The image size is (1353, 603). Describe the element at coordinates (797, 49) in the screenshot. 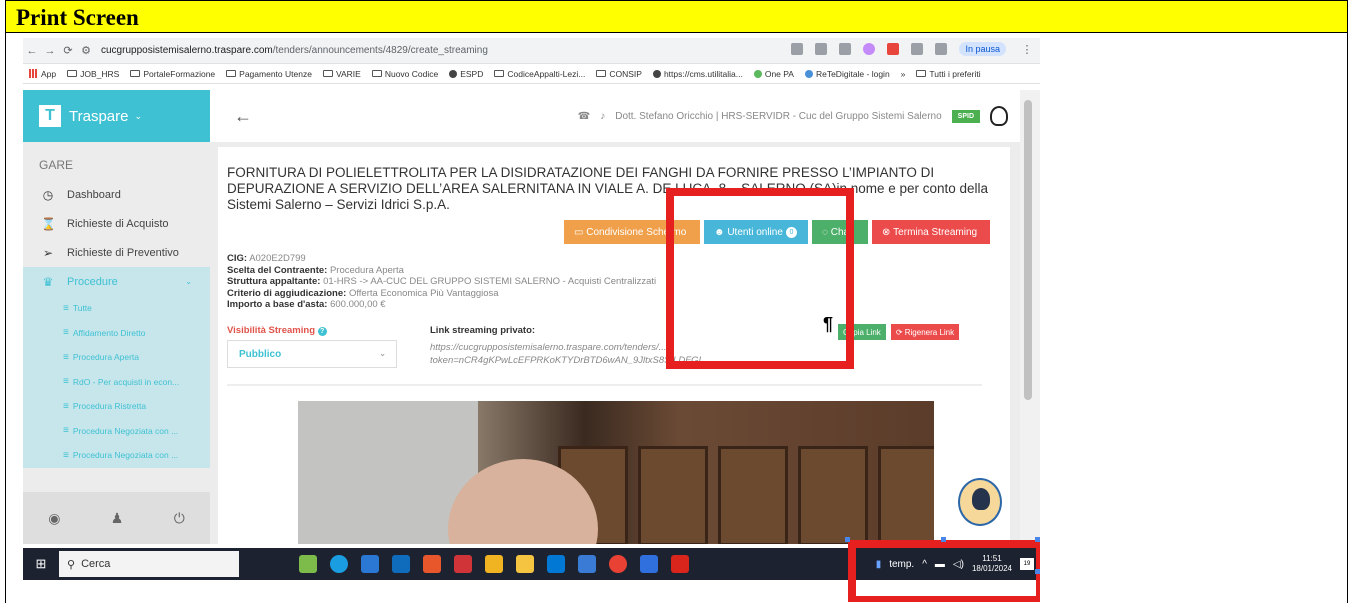

I see `install-icon` at that location.